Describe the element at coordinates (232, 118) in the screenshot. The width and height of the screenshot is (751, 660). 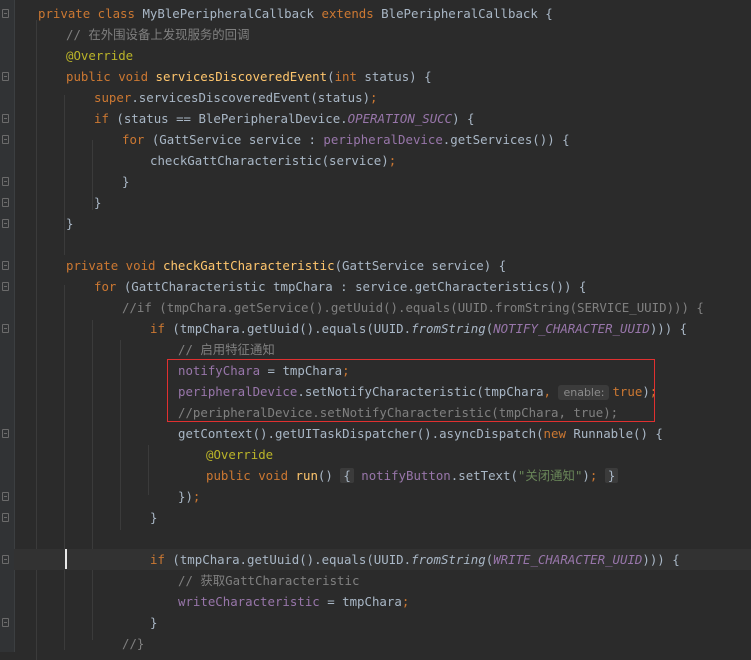
I see `code-token: (status == BlePeripheralDevice.` at that location.